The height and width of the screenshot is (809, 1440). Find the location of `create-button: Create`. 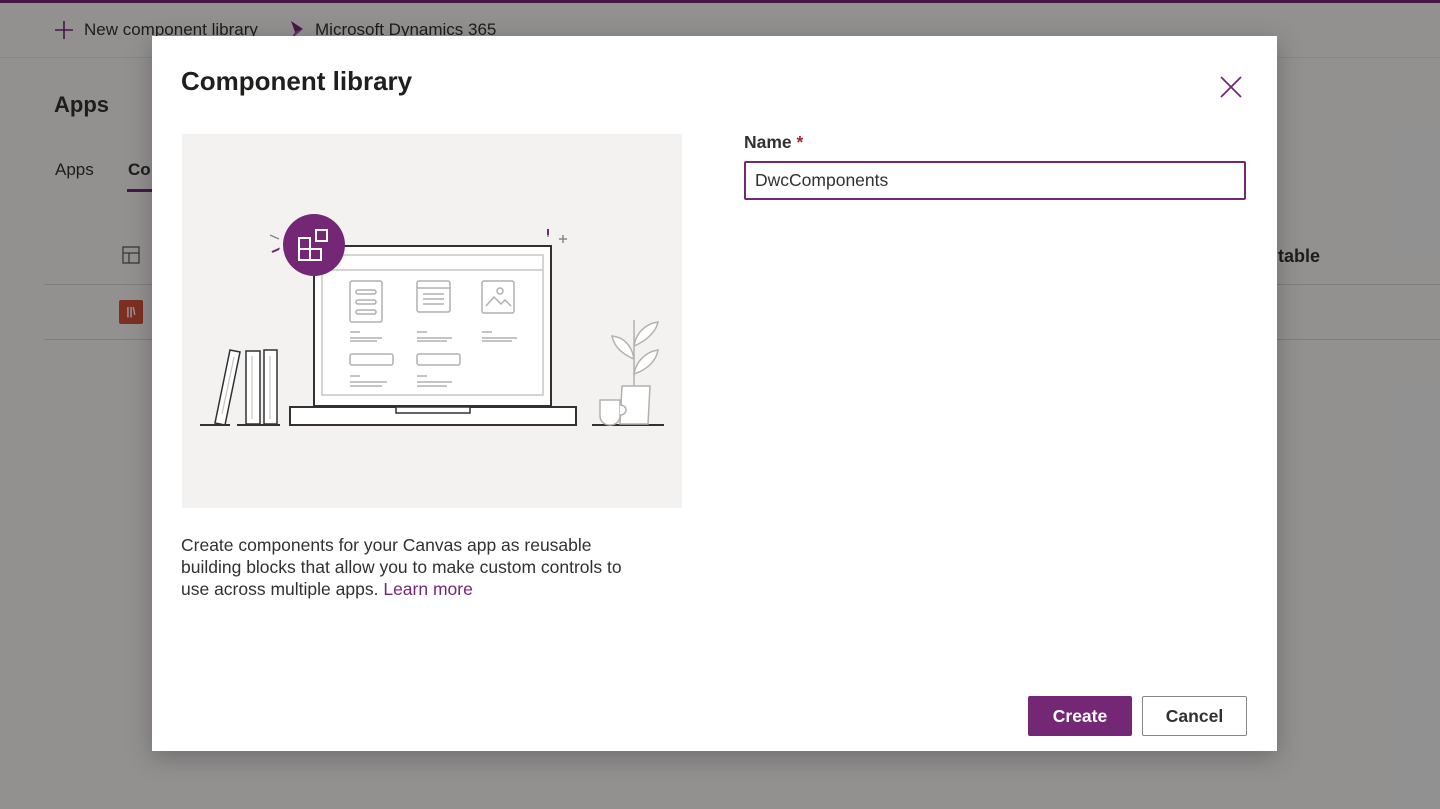

create-button: Create is located at coordinates (1080, 716).